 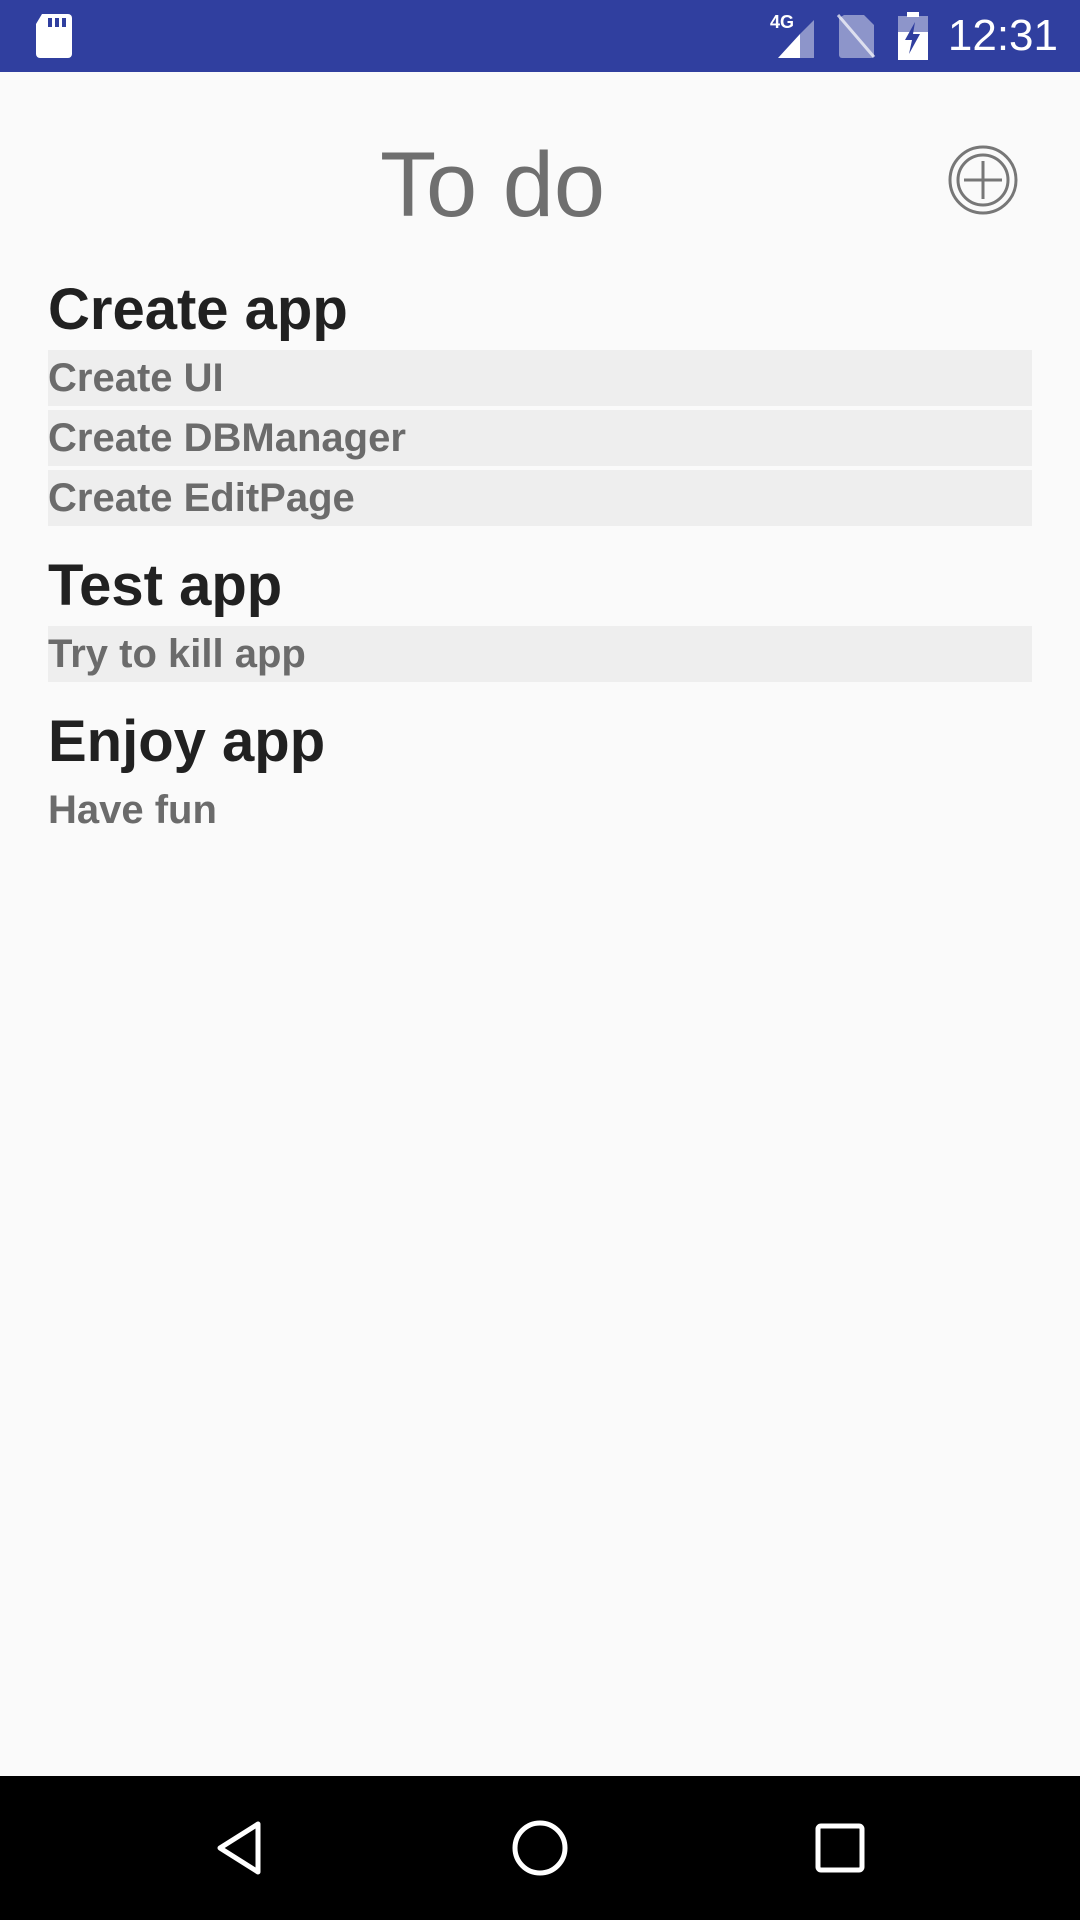 I want to click on back-icon, so click(x=240, y=1848).